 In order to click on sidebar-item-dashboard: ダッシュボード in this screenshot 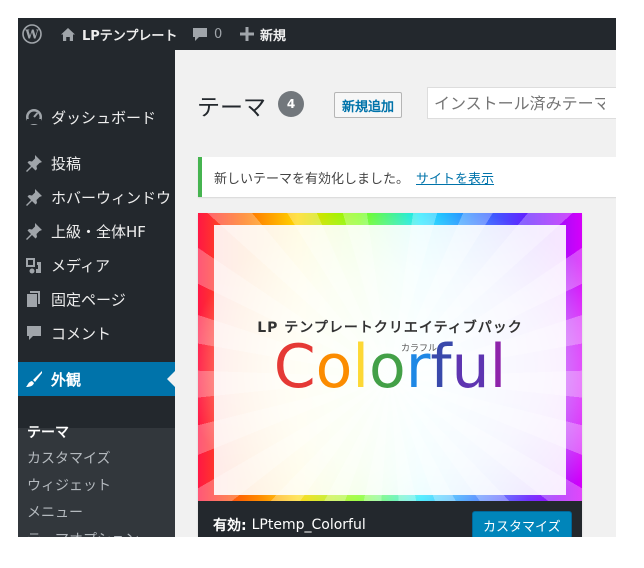, I will do `click(96, 117)`.